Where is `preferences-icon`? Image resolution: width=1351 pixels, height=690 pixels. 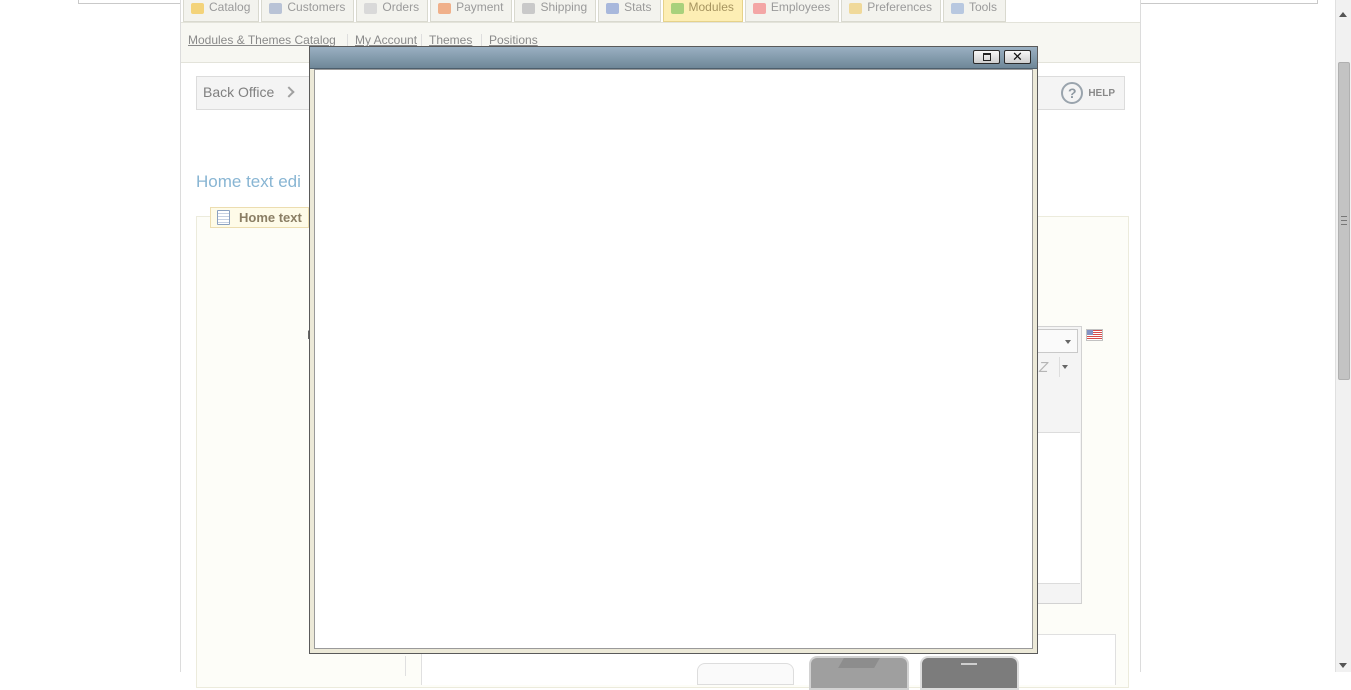 preferences-icon is located at coordinates (856, 8).